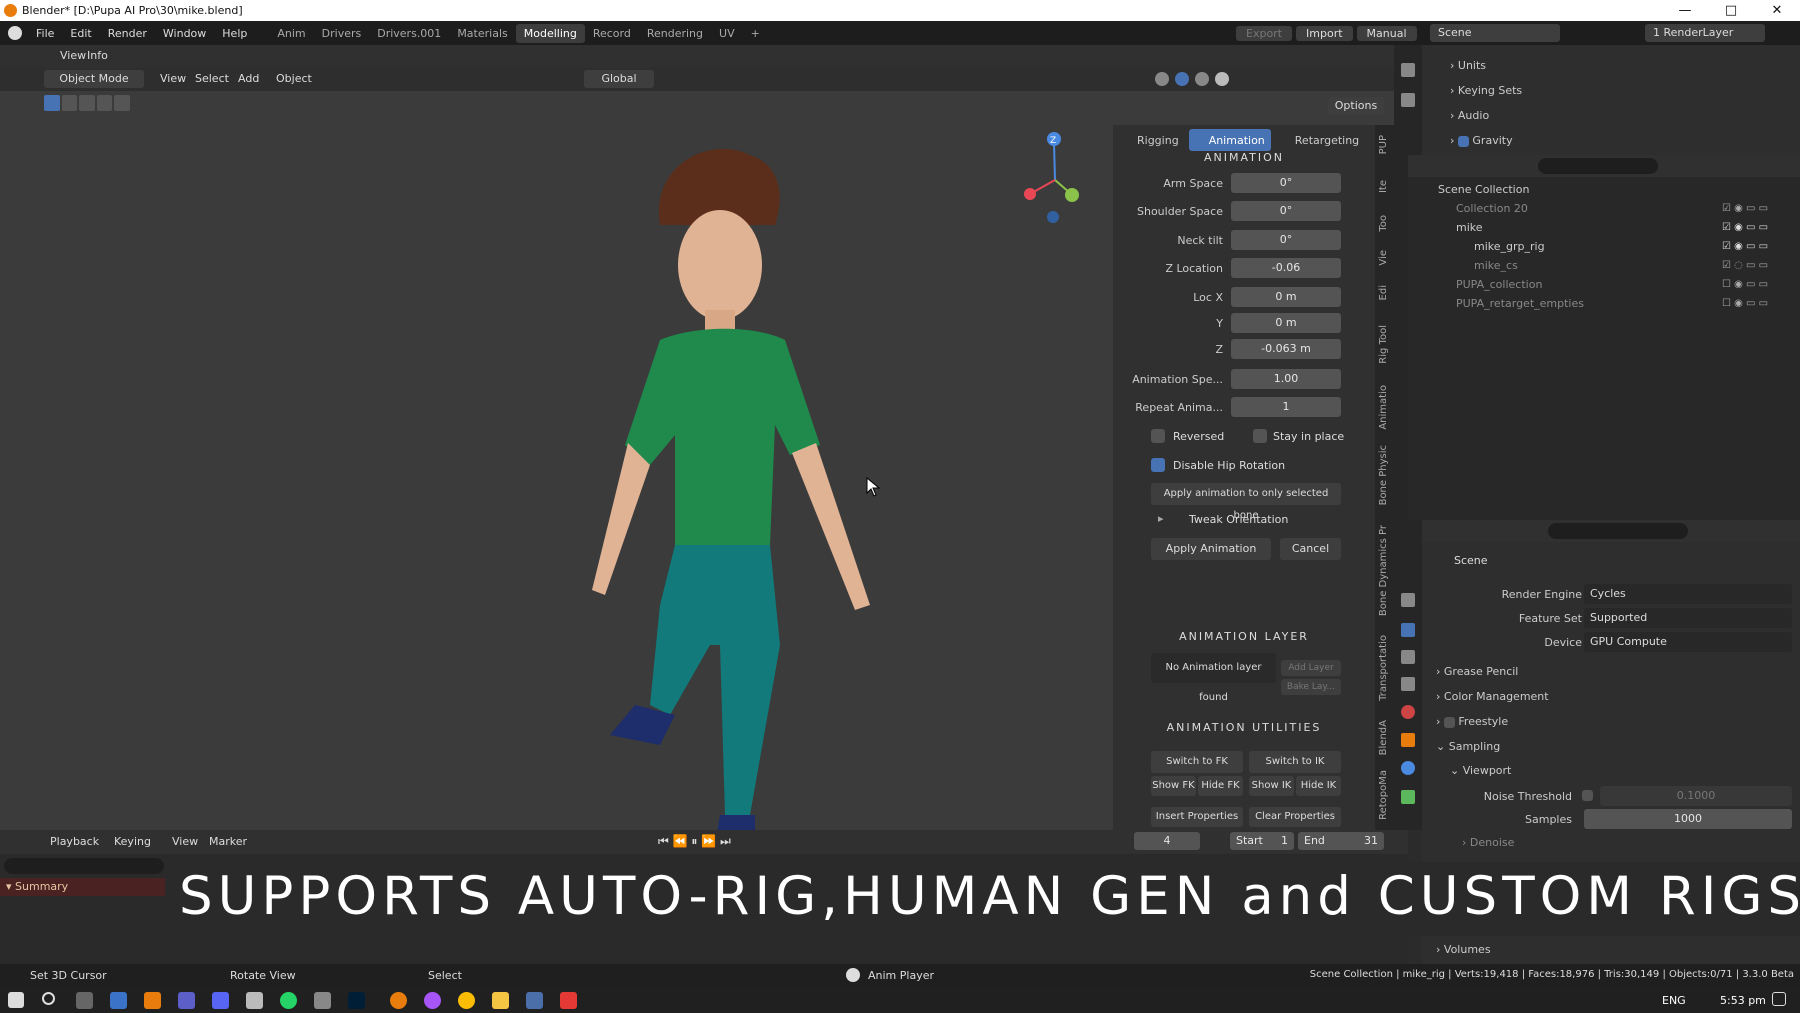  I want to click on render-engine-select: Cycles, so click(1688, 594).